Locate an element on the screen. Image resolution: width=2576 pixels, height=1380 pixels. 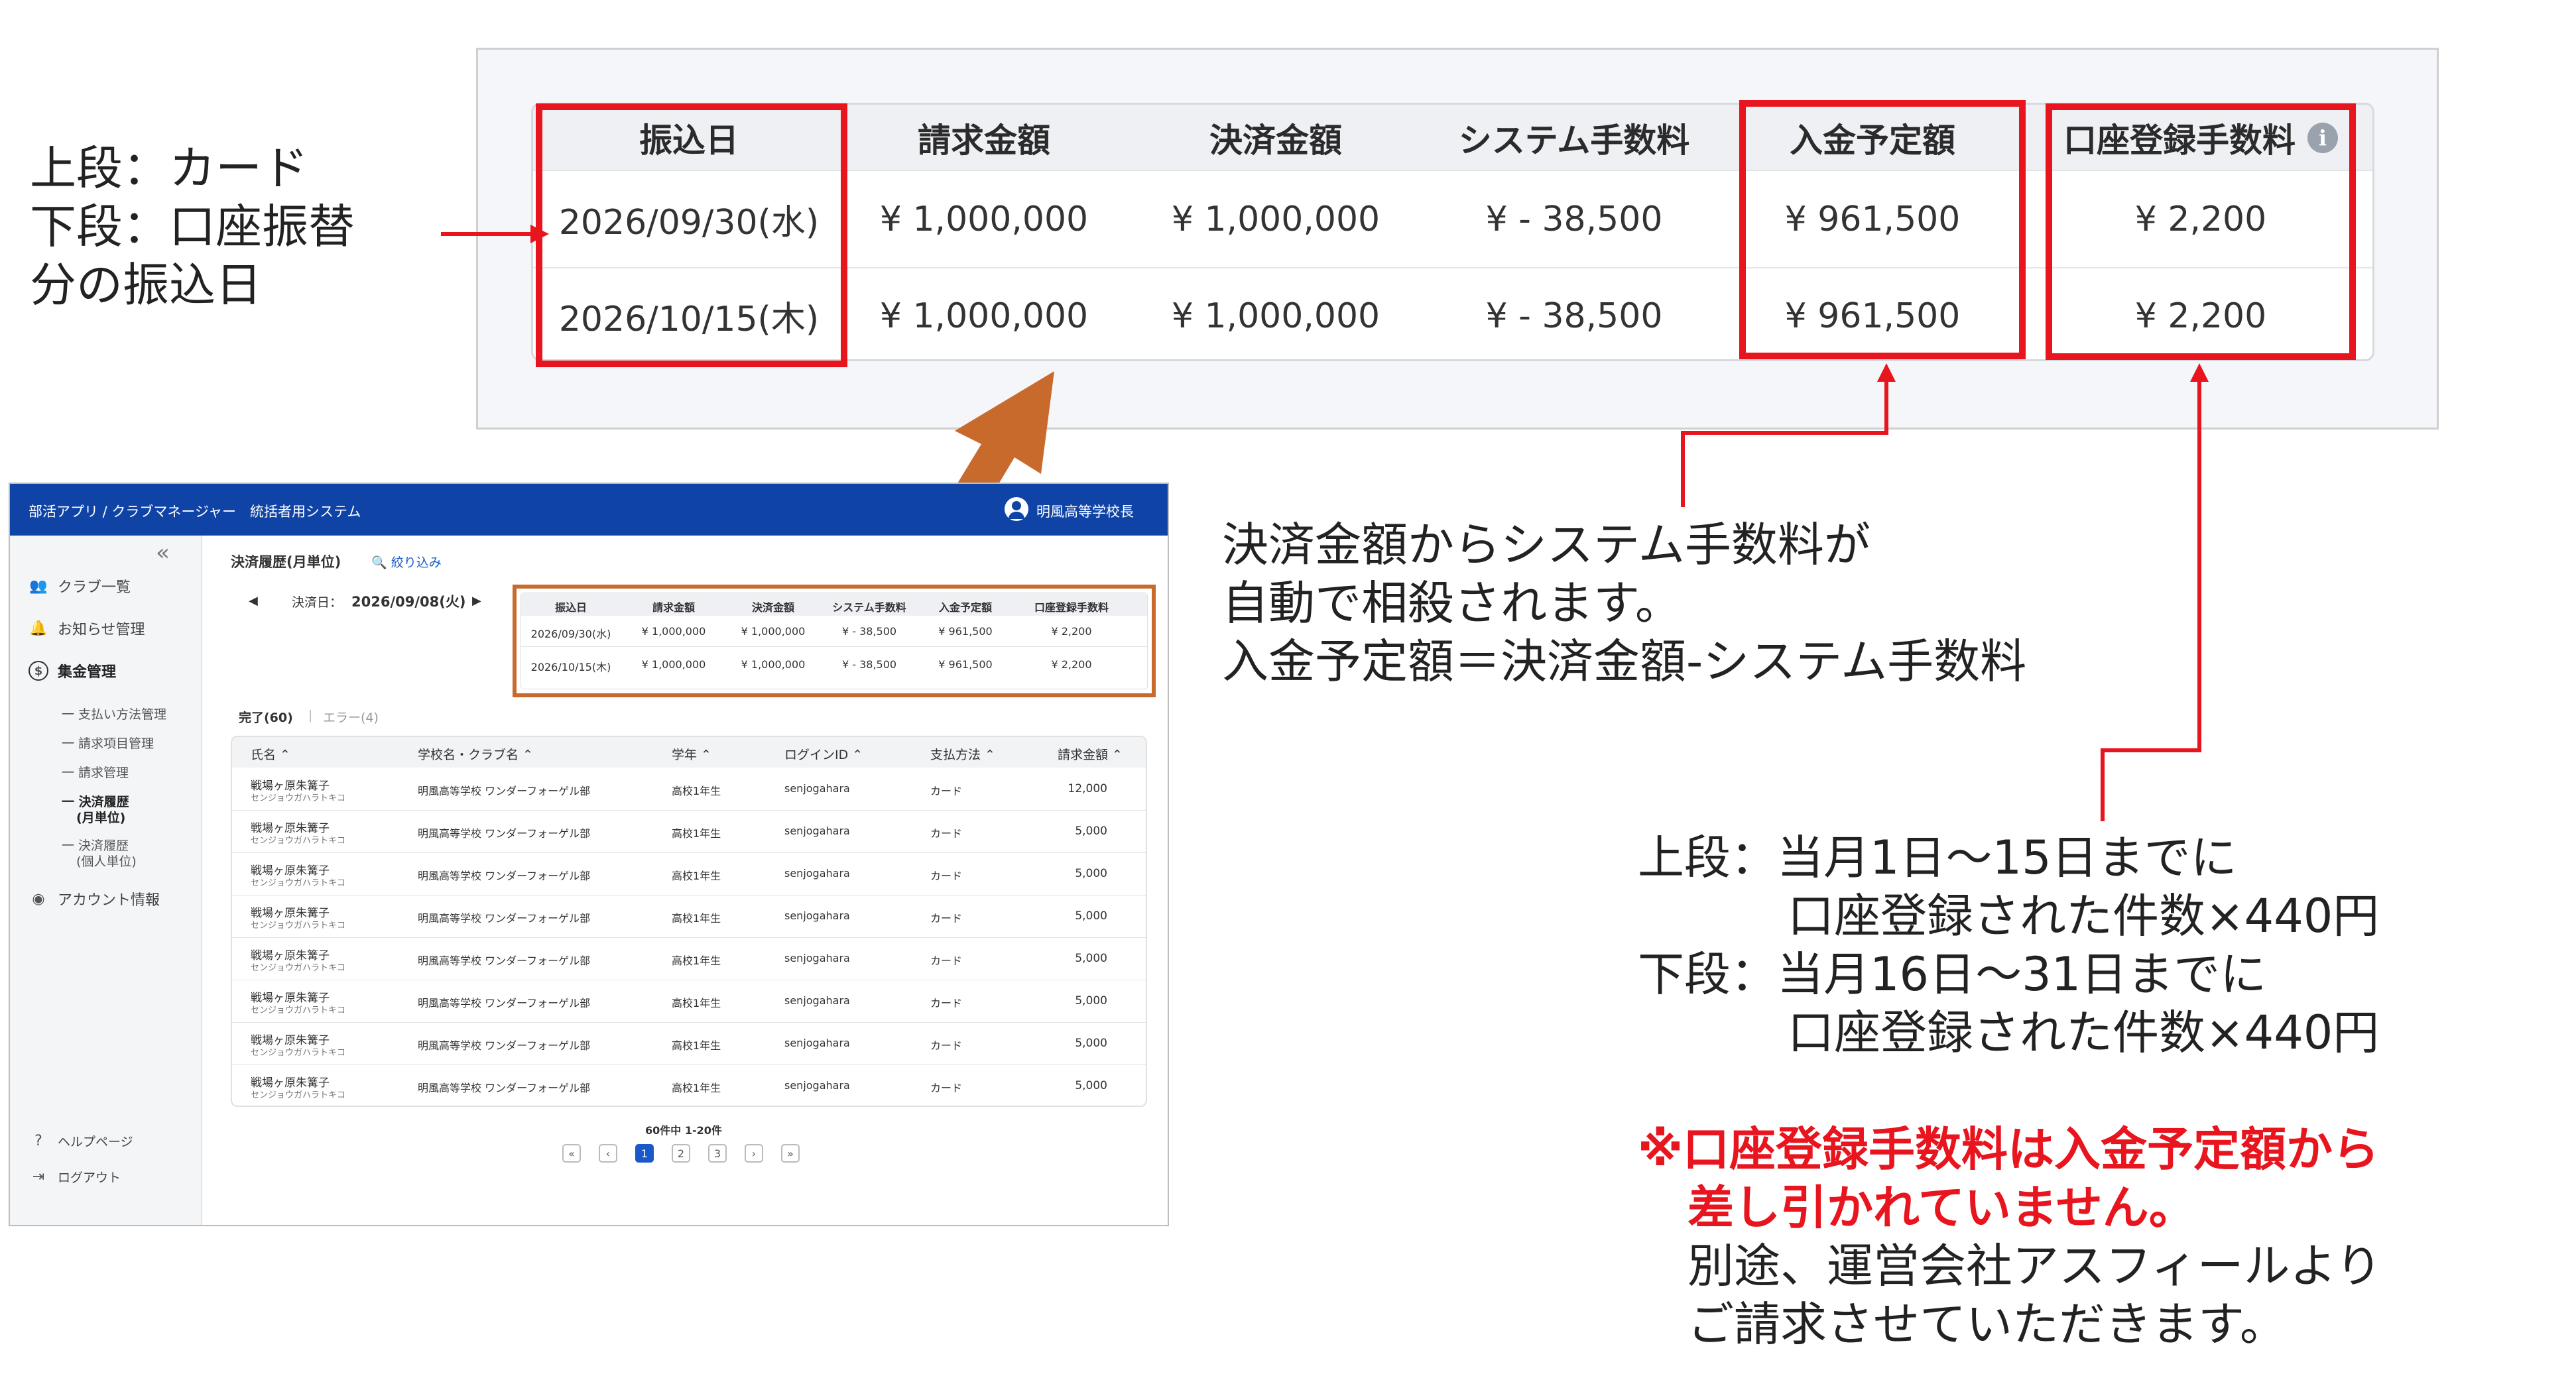
note-warning: ※口座登録手数料は入金予定額から 差し引かれていません。 is located at coordinates (2008, 1178).